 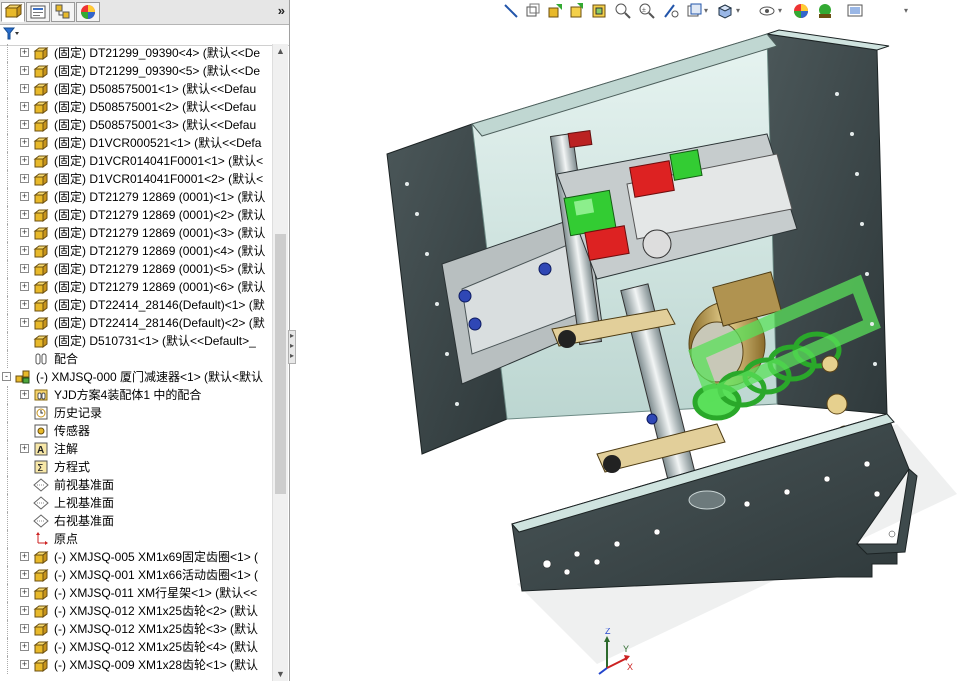 I want to click on tree-item: + (固定) DT21279 12869 (0001)<2> (默认, so click(x=136, y=215).